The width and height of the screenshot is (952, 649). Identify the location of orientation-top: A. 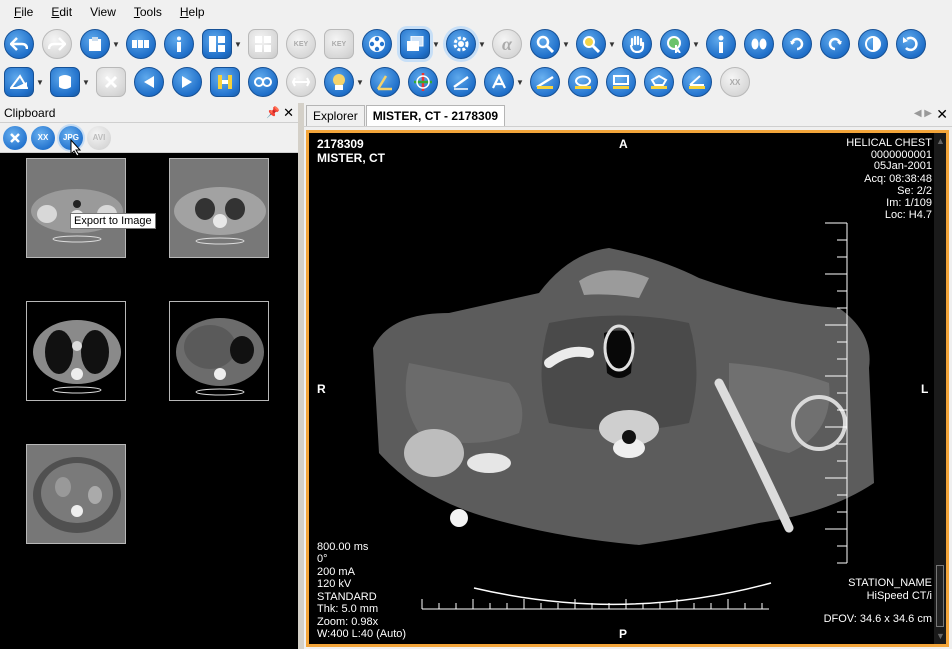
(623, 144).